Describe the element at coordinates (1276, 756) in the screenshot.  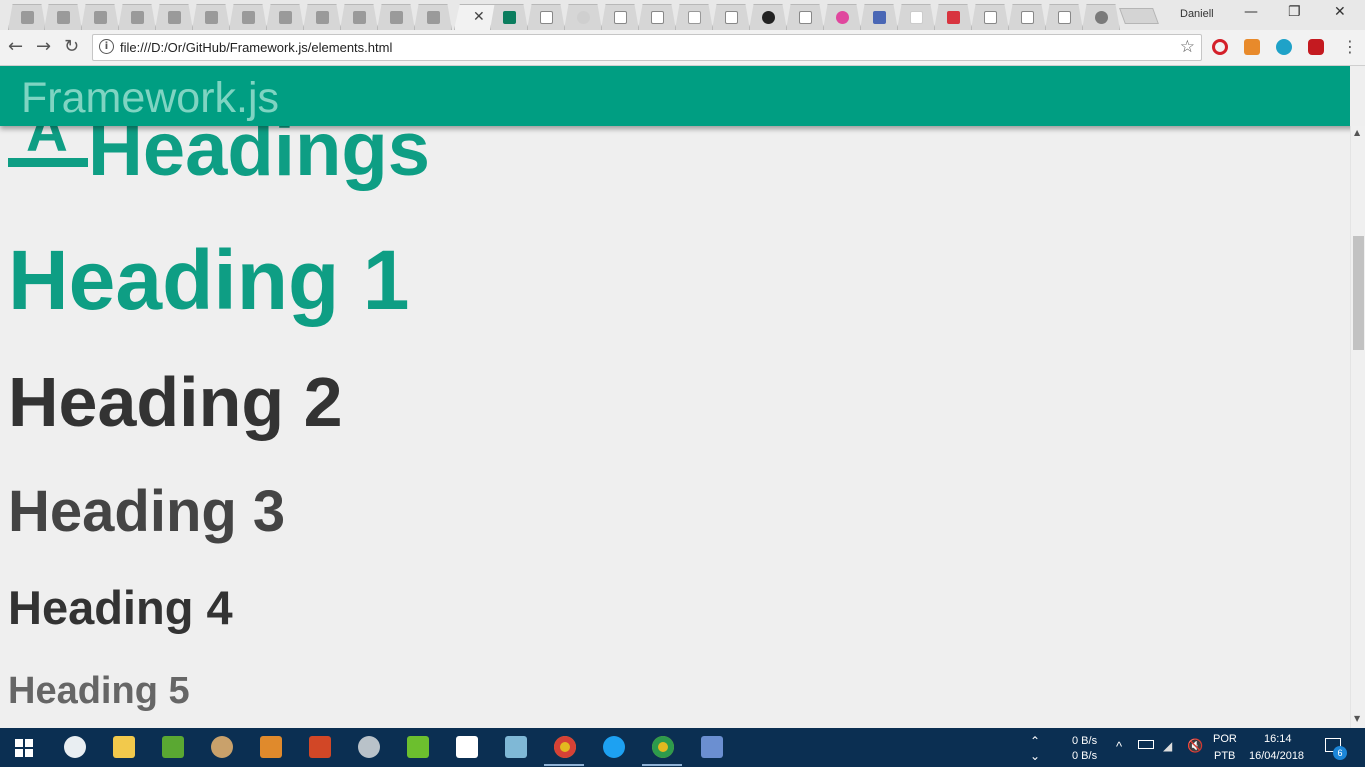
I see `clock-date: 16/04/2018` at that location.